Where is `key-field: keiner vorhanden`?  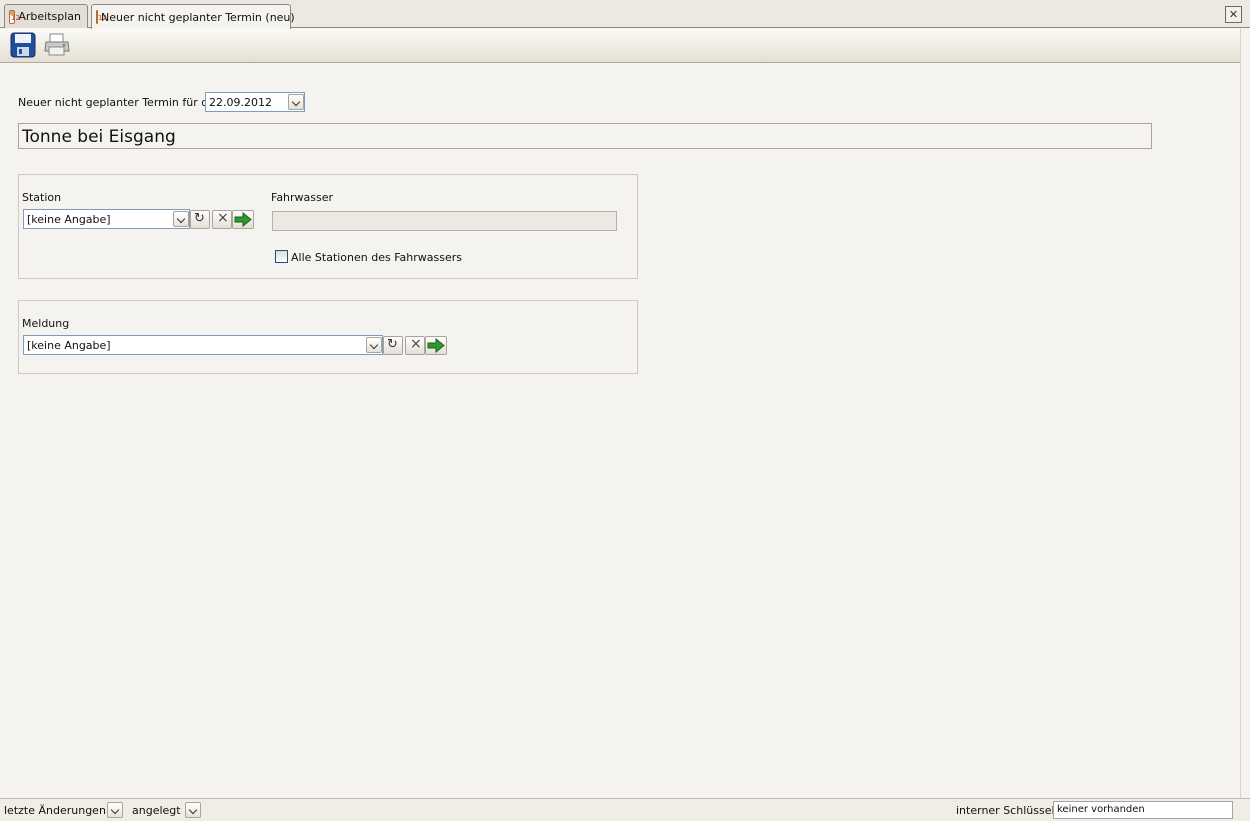 key-field: keiner vorhanden is located at coordinates (1143, 810).